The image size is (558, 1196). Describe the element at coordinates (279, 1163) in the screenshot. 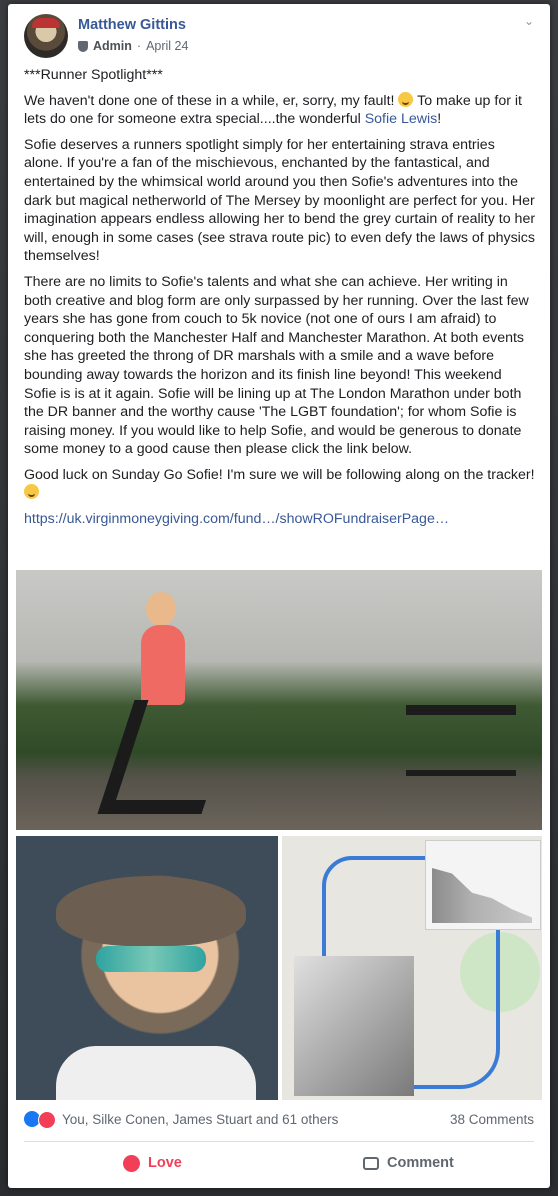

I see `action-bar: Love Comment` at that location.